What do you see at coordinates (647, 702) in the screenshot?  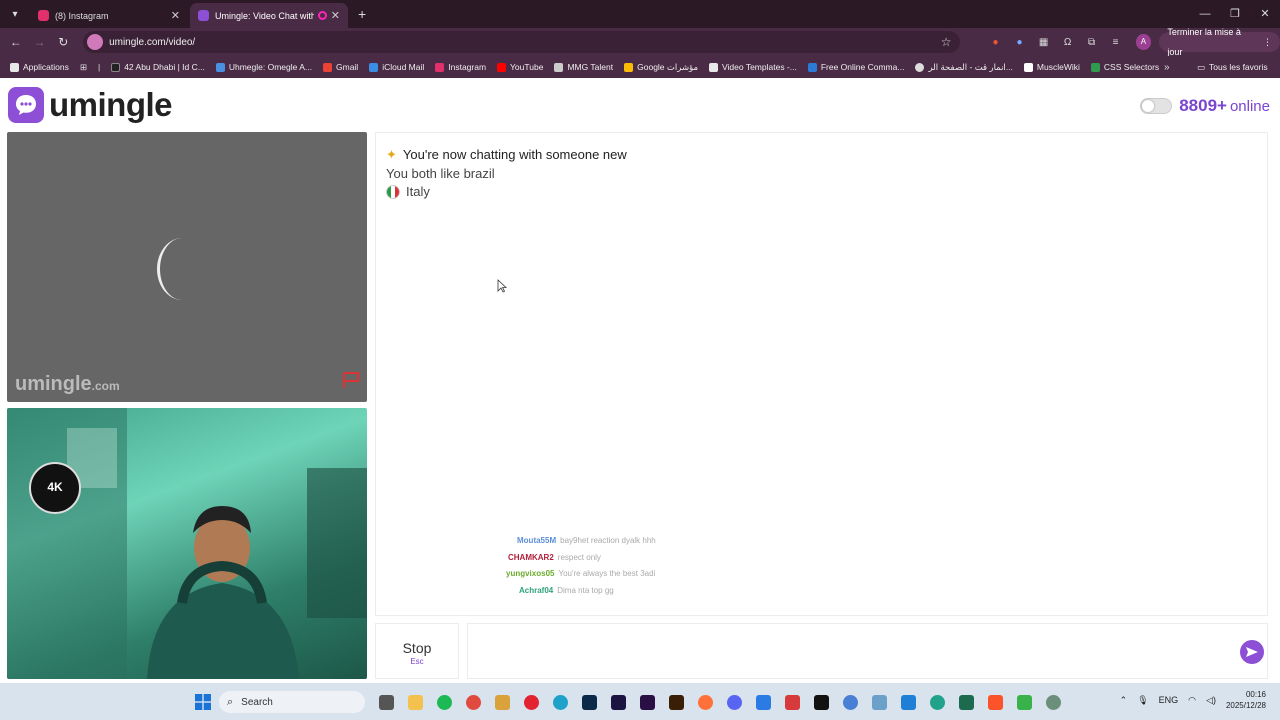 I see `premiere-icon` at bounding box center [647, 702].